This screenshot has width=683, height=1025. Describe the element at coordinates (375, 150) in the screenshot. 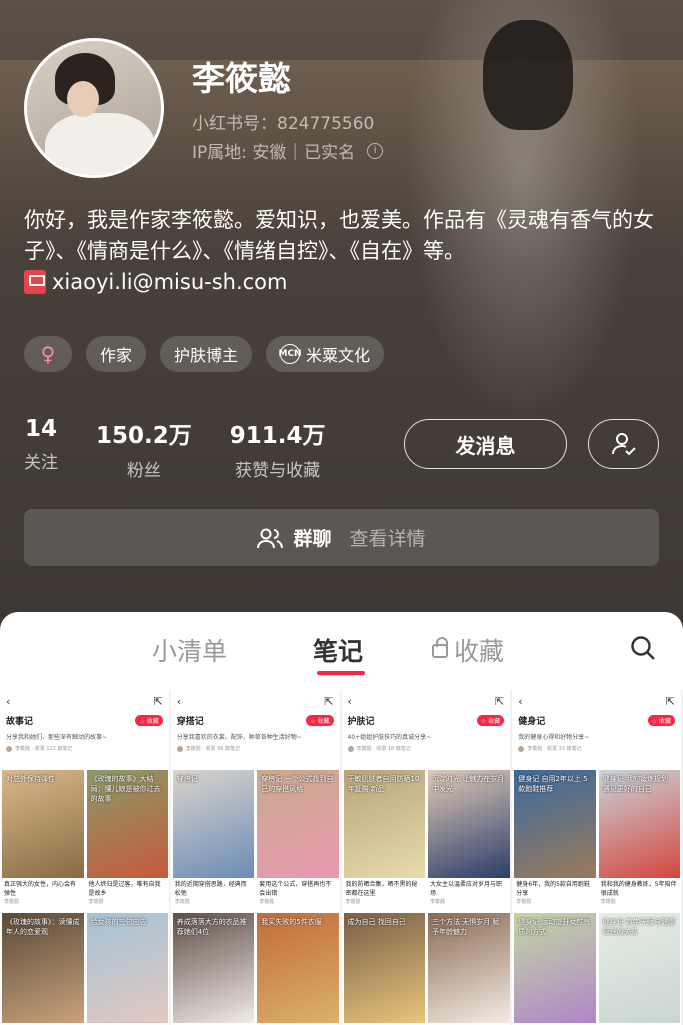

I see `info-icon: i` at that location.